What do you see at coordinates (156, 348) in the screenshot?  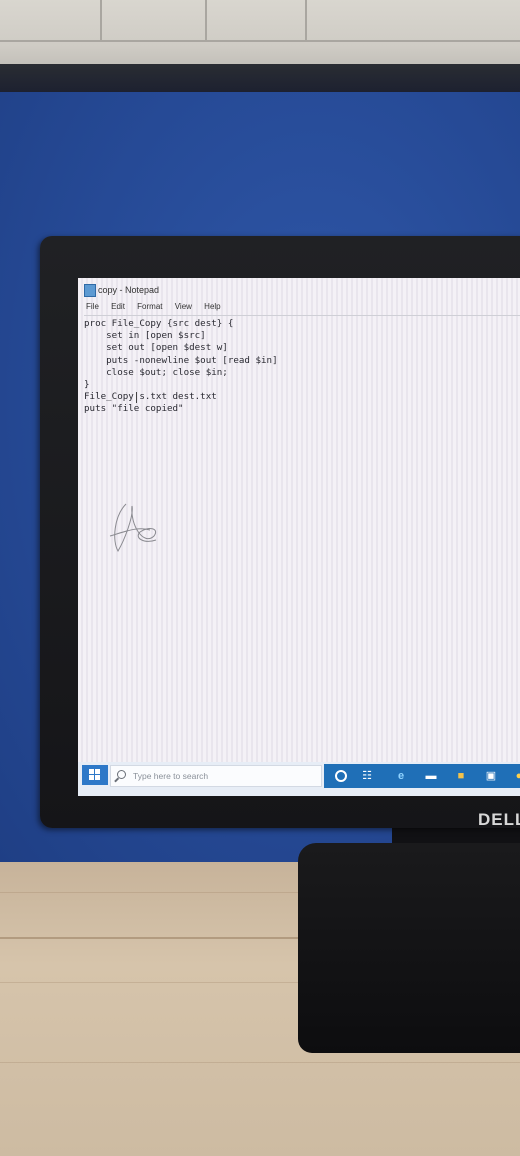 I see `code-line: set out [open $dest w]` at bounding box center [156, 348].